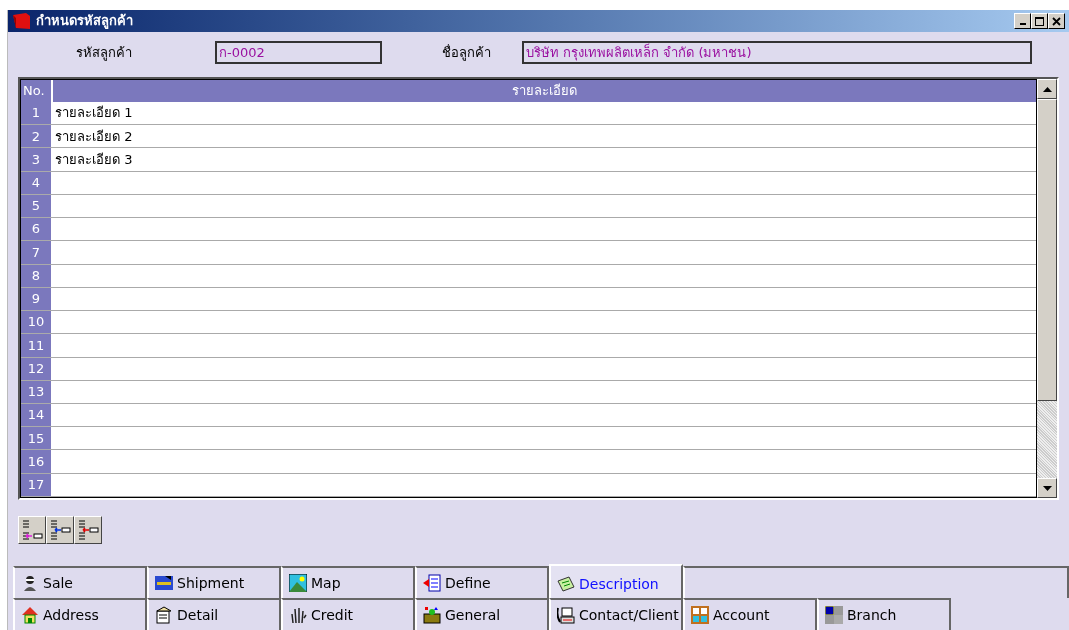 The width and height of the screenshot is (1069, 630). Describe the element at coordinates (482, 582) in the screenshot. I see `tab: Define` at that location.